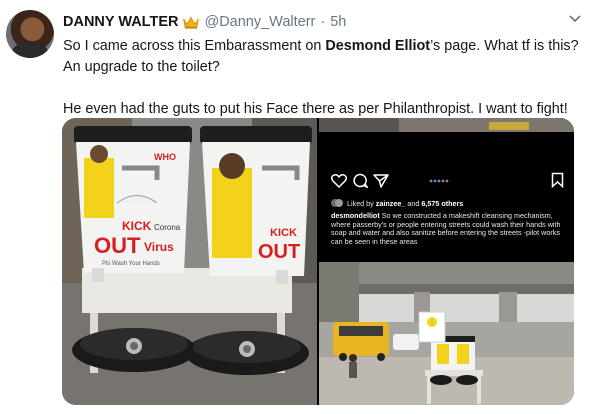  I want to click on bucket-virus-label-1: Virus, so click(159, 247).